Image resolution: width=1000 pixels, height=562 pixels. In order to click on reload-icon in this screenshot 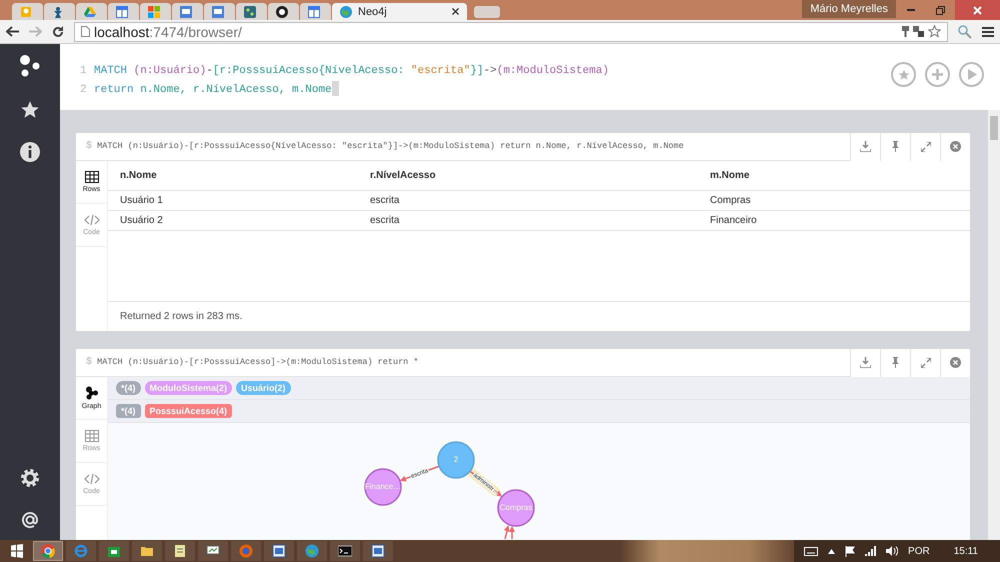, I will do `click(58, 32)`.